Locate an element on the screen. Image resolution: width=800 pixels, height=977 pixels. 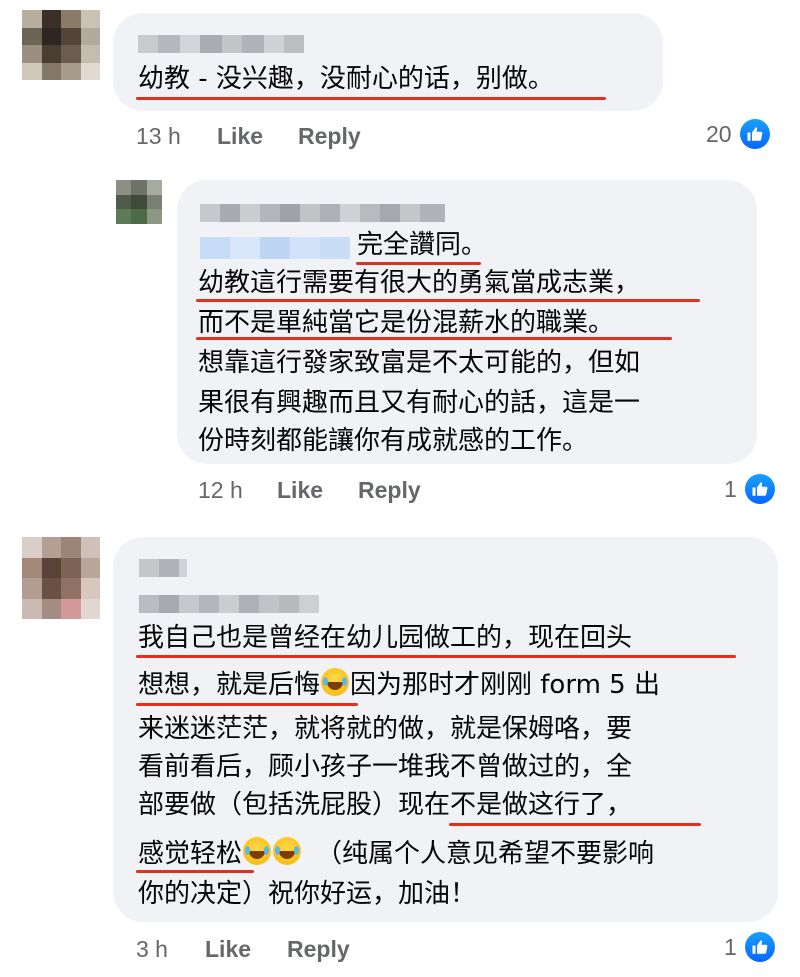
comment-text-segment: （纯属个人意见希望不要影响 is located at coordinates (485, 854).